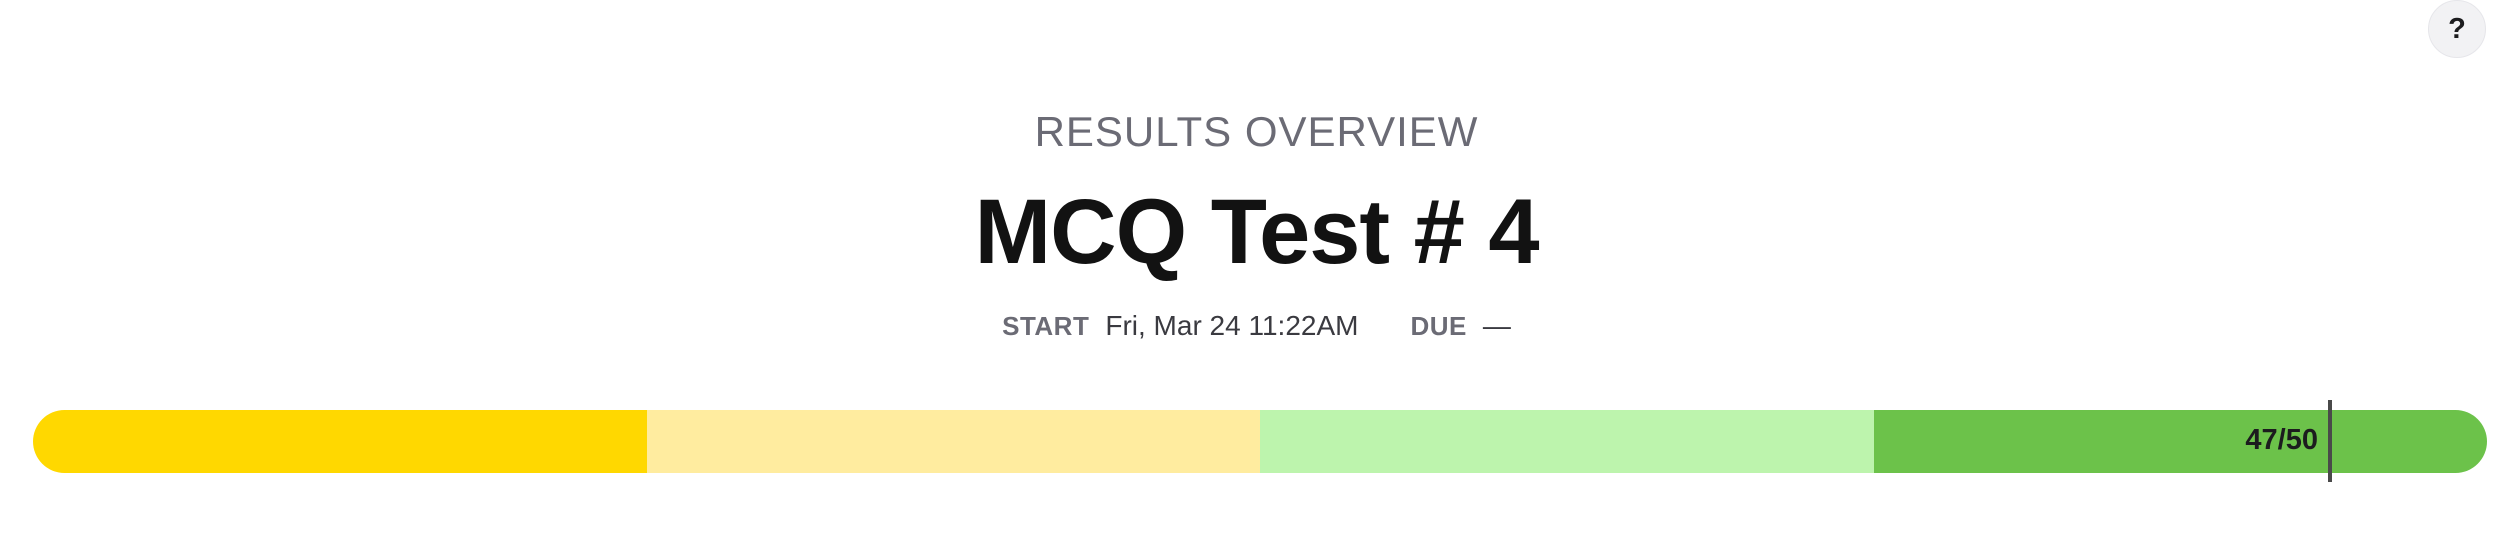  What do you see at coordinates (1046, 326) in the screenshot?
I see `start-label: START` at bounding box center [1046, 326].